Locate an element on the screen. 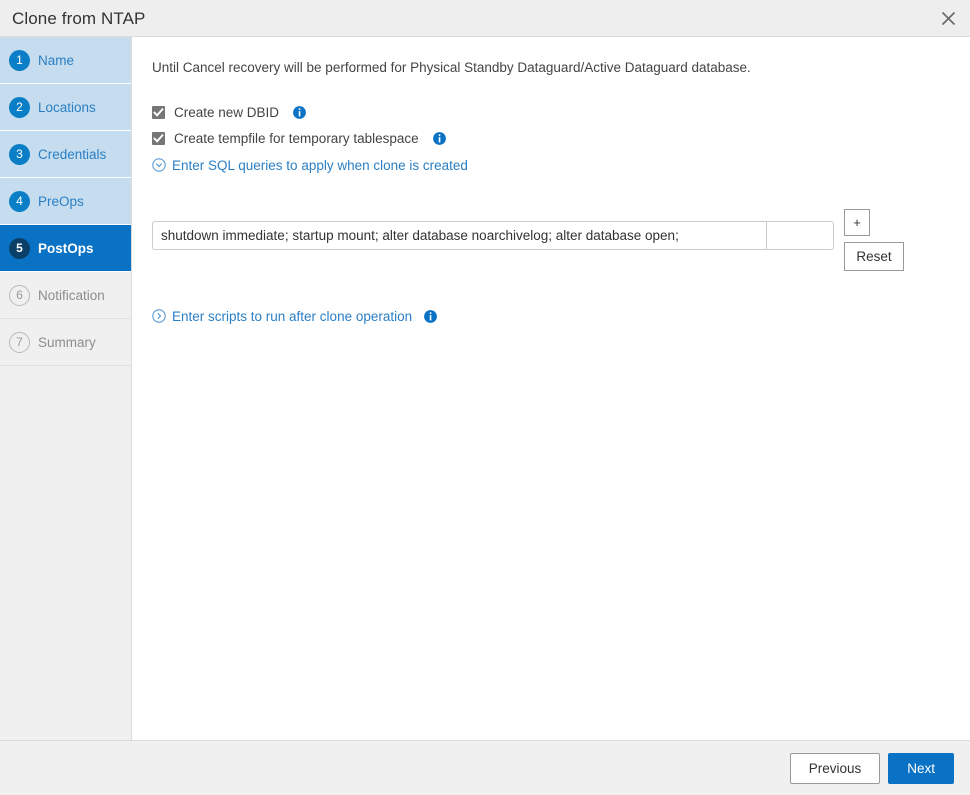 Image resolution: width=970 pixels, height=795 pixels. chevron-down-circle-icon is located at coordinates (159, 165).